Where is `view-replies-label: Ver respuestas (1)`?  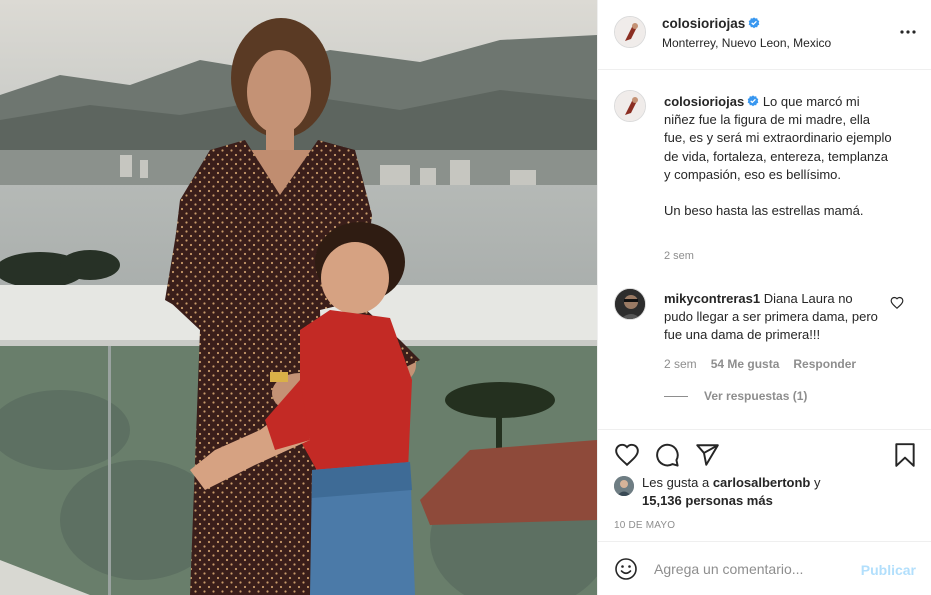 view-replies-label: Ver respuestas (1) is located at coordinates (756, 396).